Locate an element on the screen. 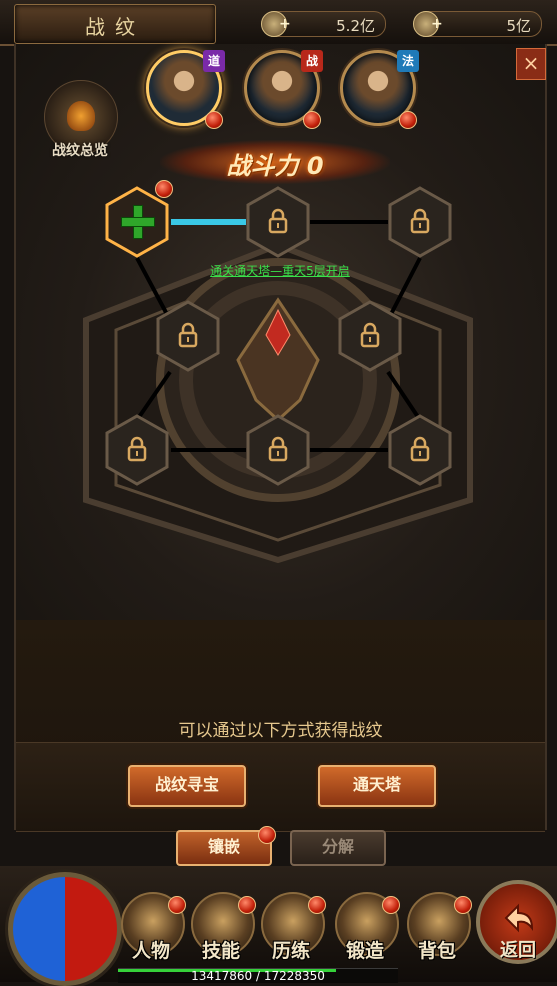 The image size is (557, 986). nav-forge: 锻造 is located at coordinates (365, 930).